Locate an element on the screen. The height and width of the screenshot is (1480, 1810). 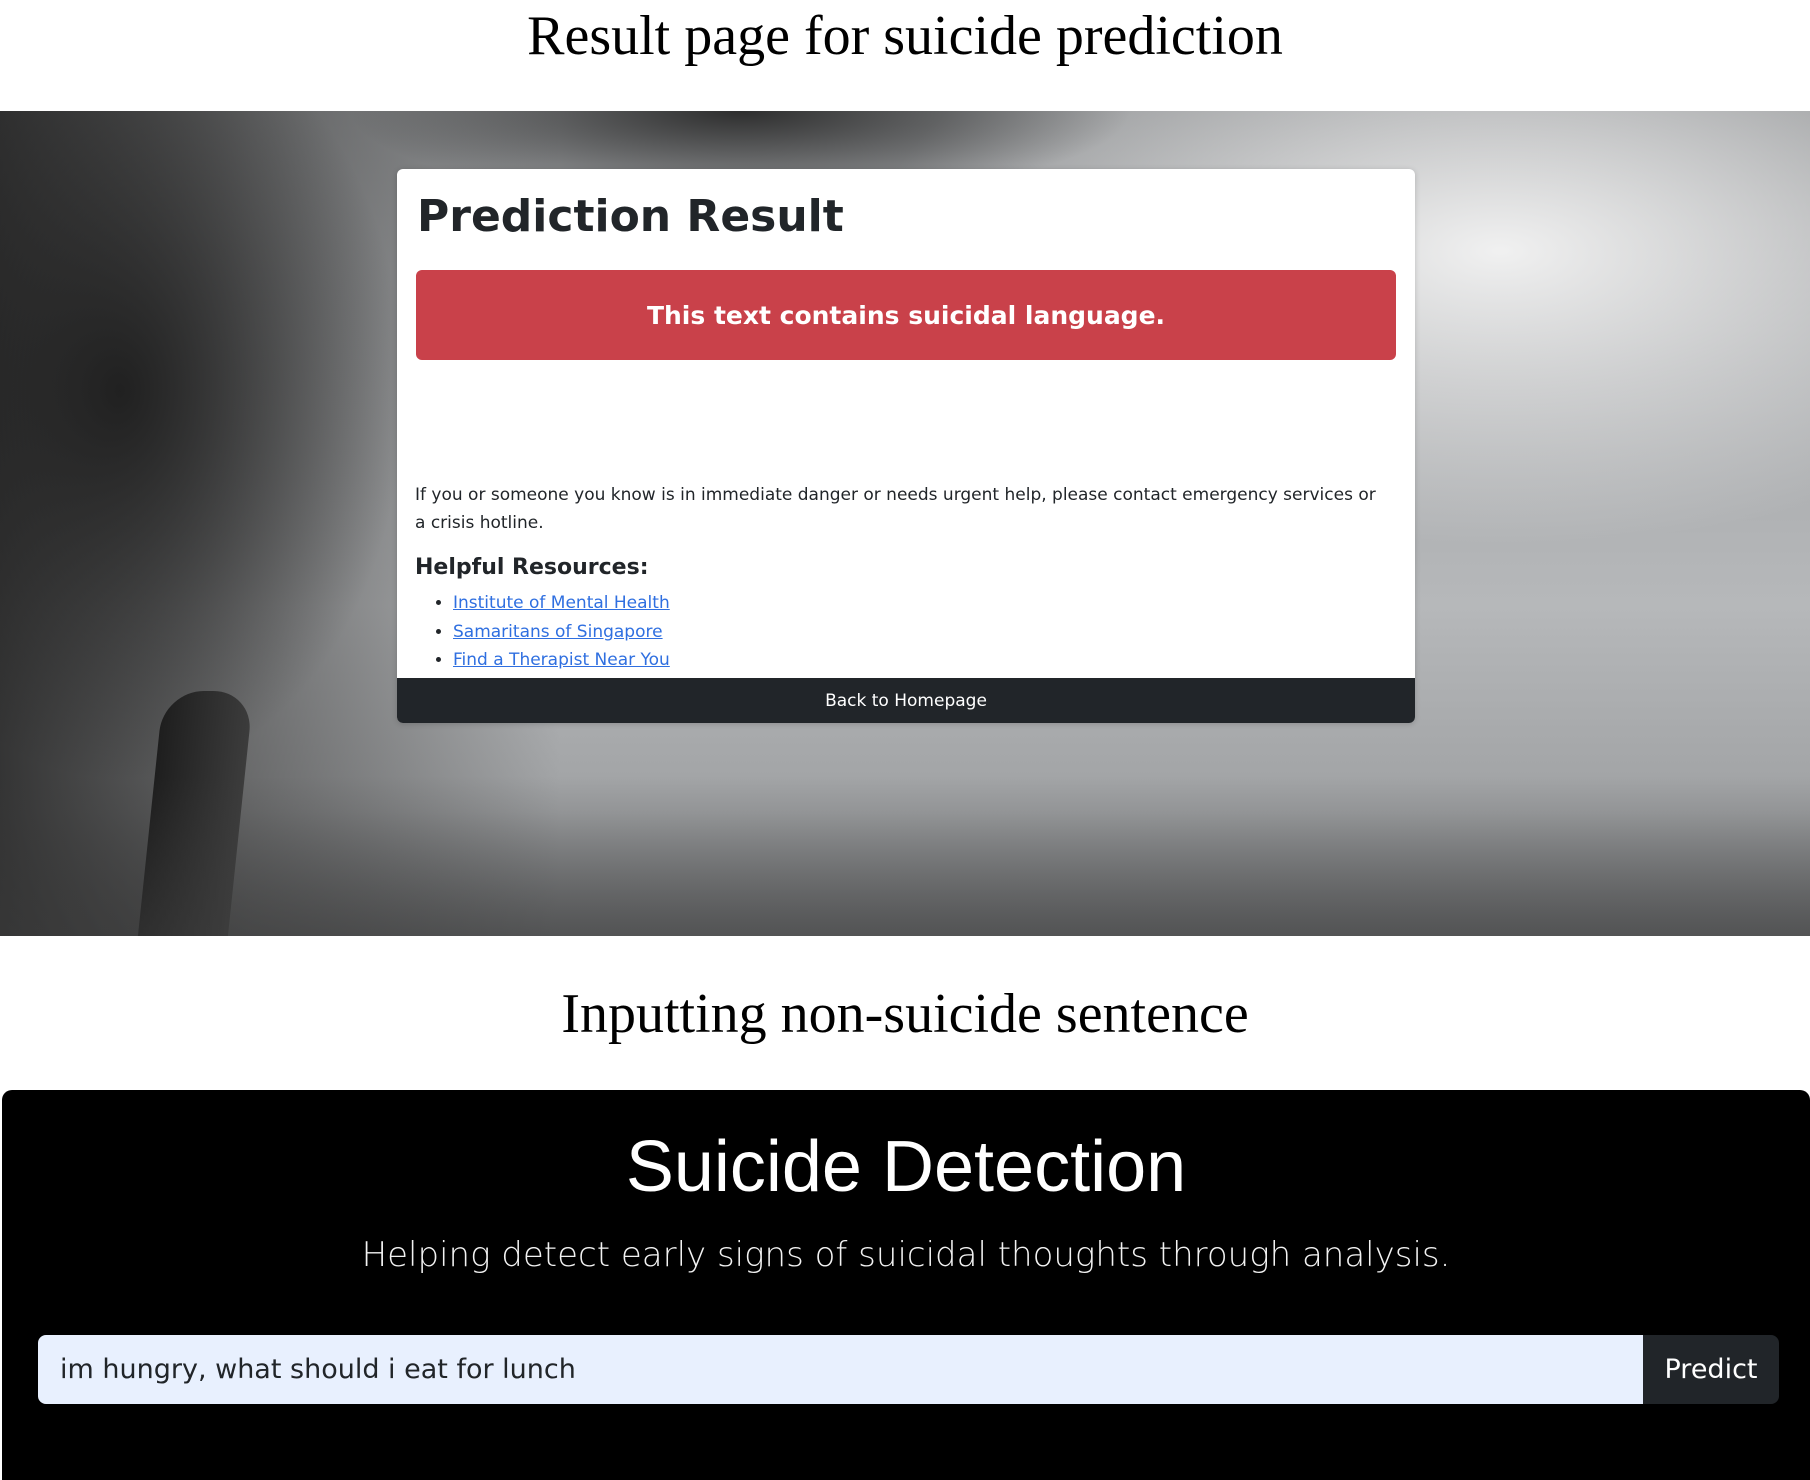
list-item: Find a Therapist Near You is located at coordinates (561, 660).